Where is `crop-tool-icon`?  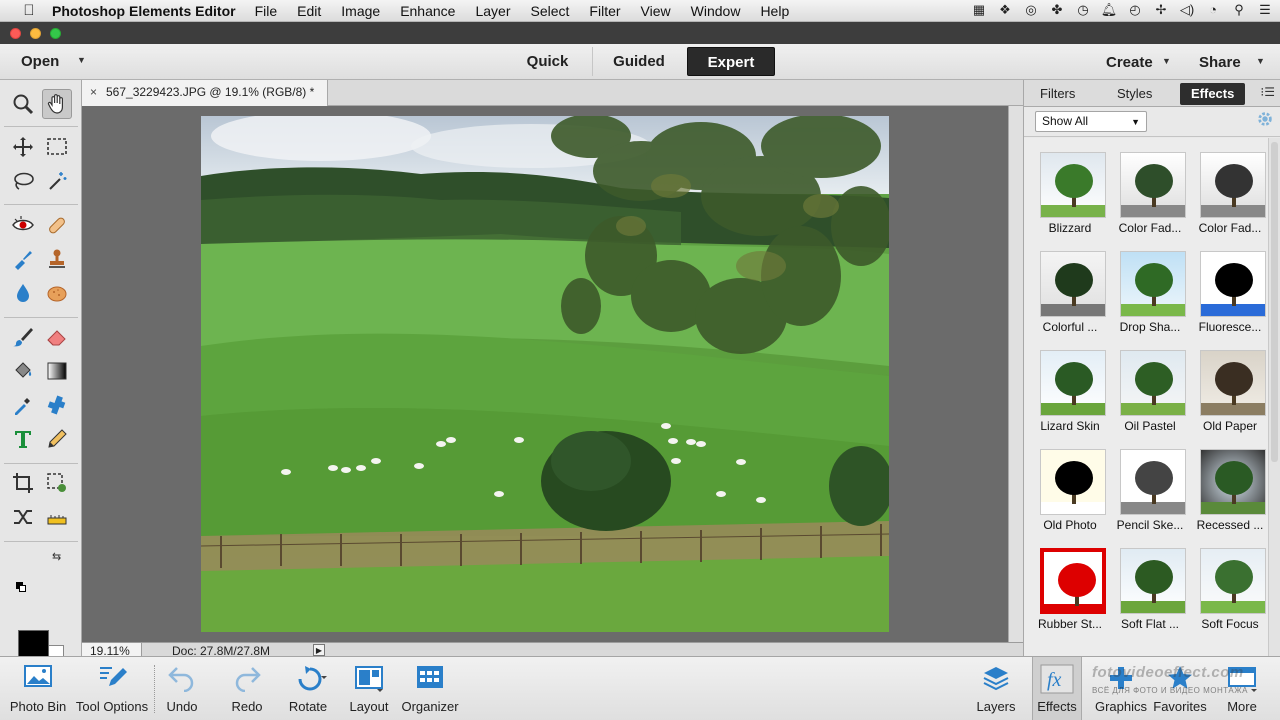 crop-tool-icon is located at coordinates (23, 483).